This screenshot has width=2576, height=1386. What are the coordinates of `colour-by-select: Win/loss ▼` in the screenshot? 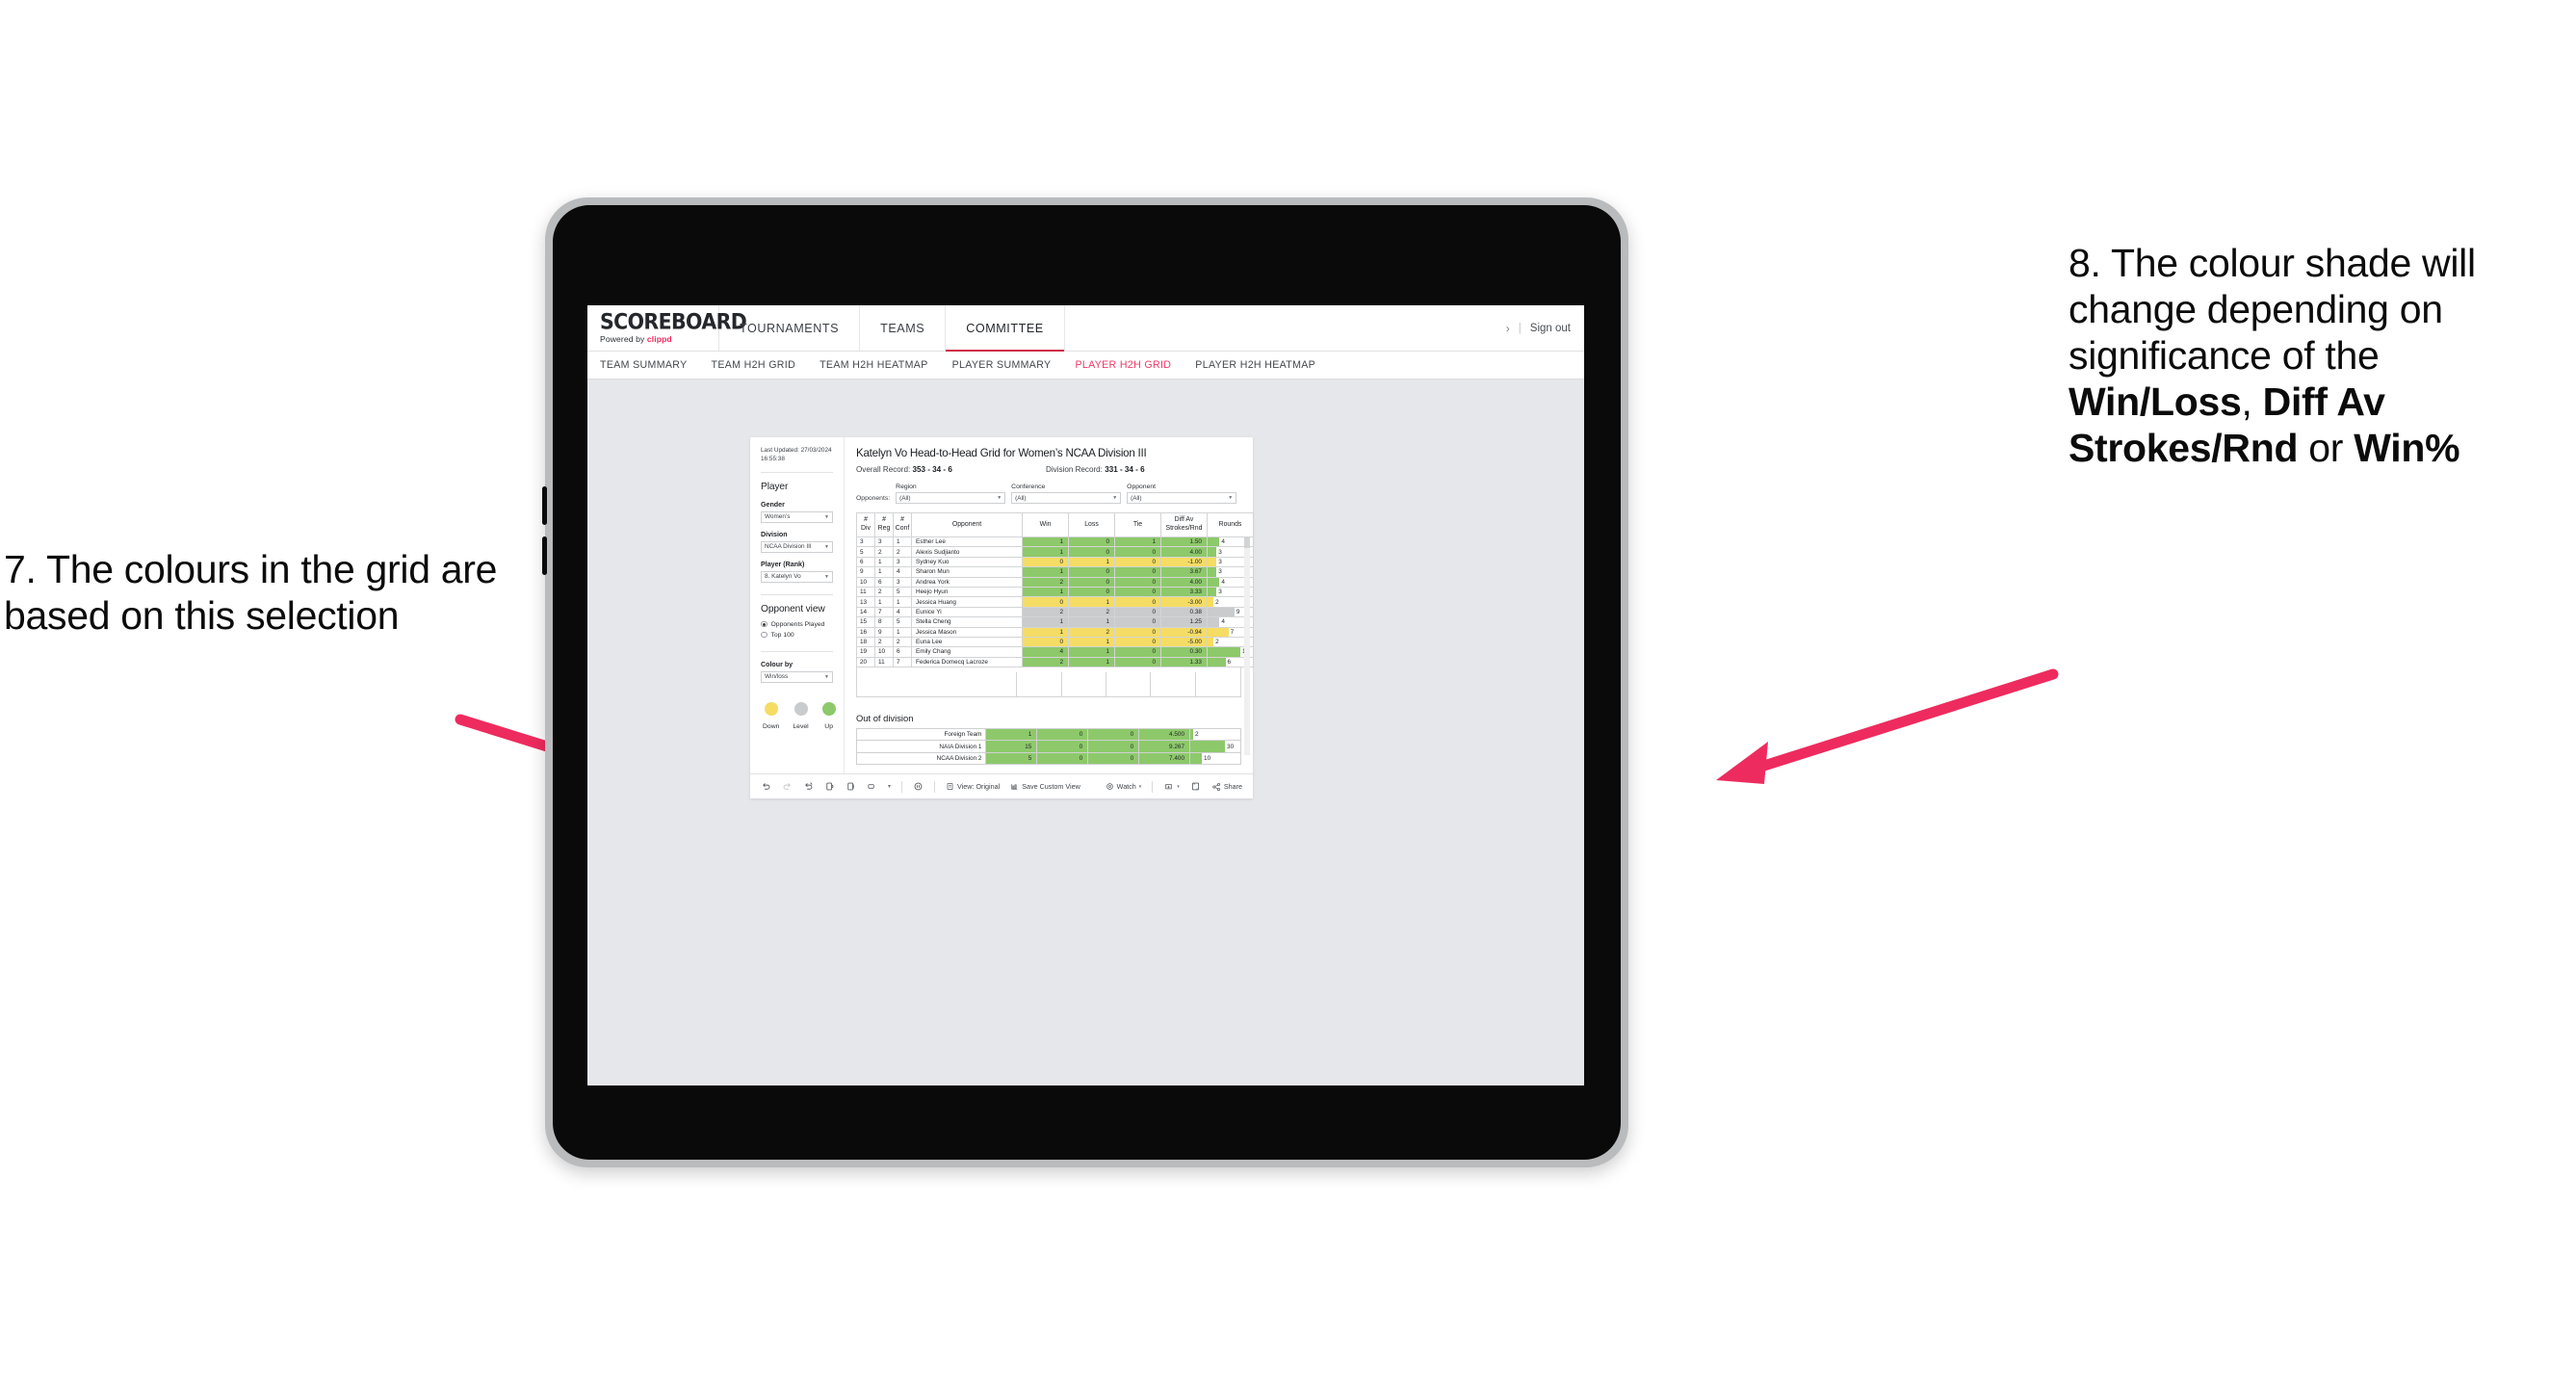 It's located at (797, 676).